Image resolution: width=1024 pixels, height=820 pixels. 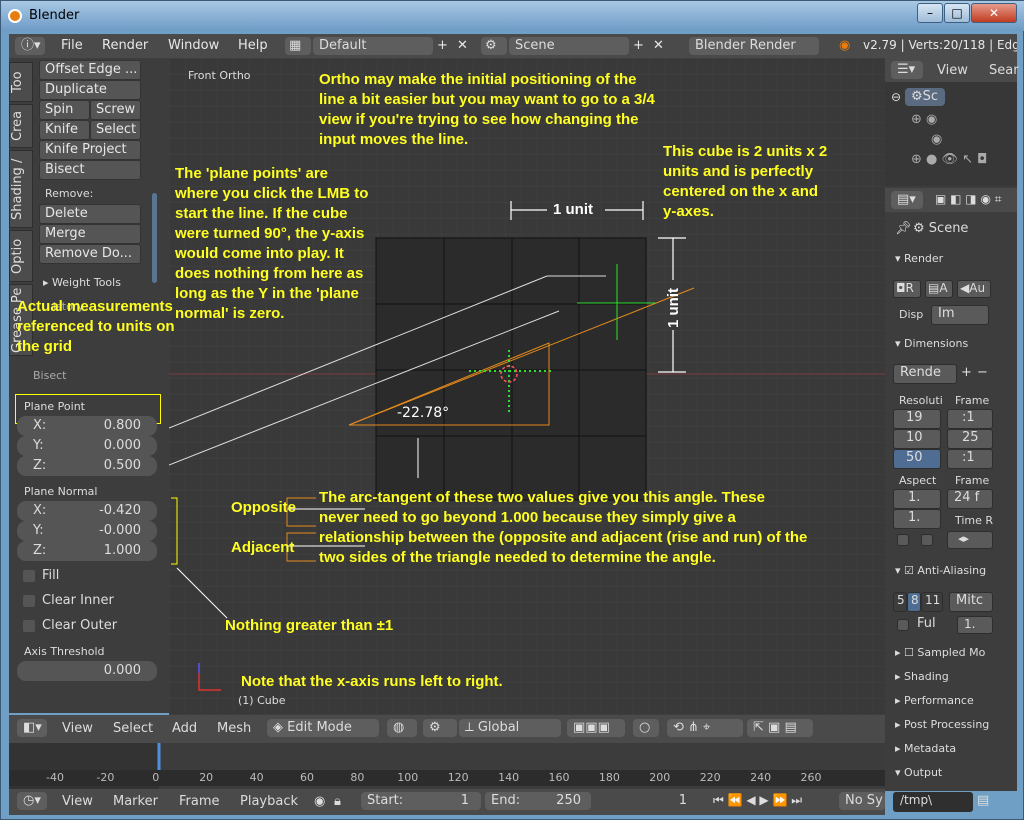 I want to click on fill-checkbox, so click(x=29, y=576).